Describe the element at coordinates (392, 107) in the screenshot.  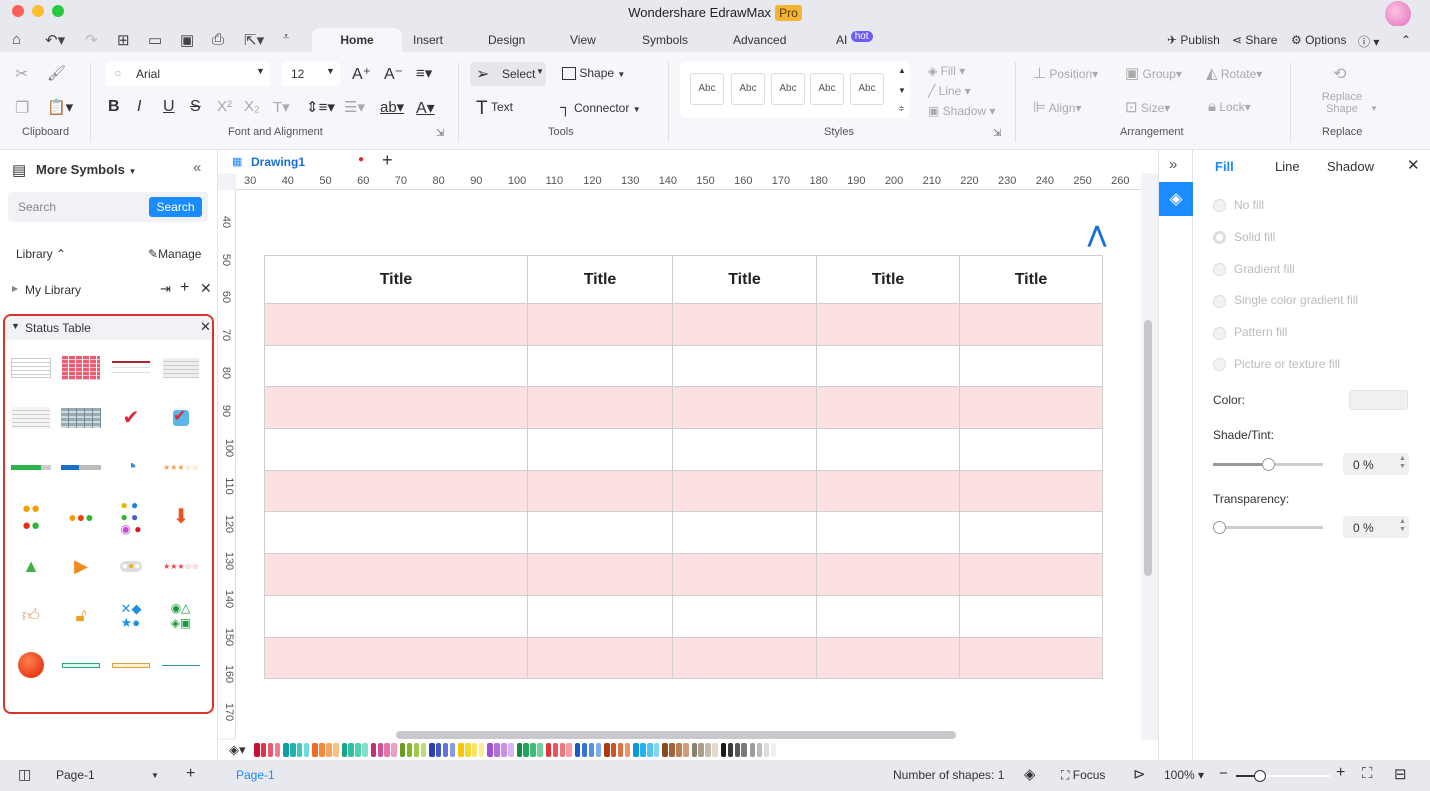
I see `highlight-icon: ab▾` at that location.